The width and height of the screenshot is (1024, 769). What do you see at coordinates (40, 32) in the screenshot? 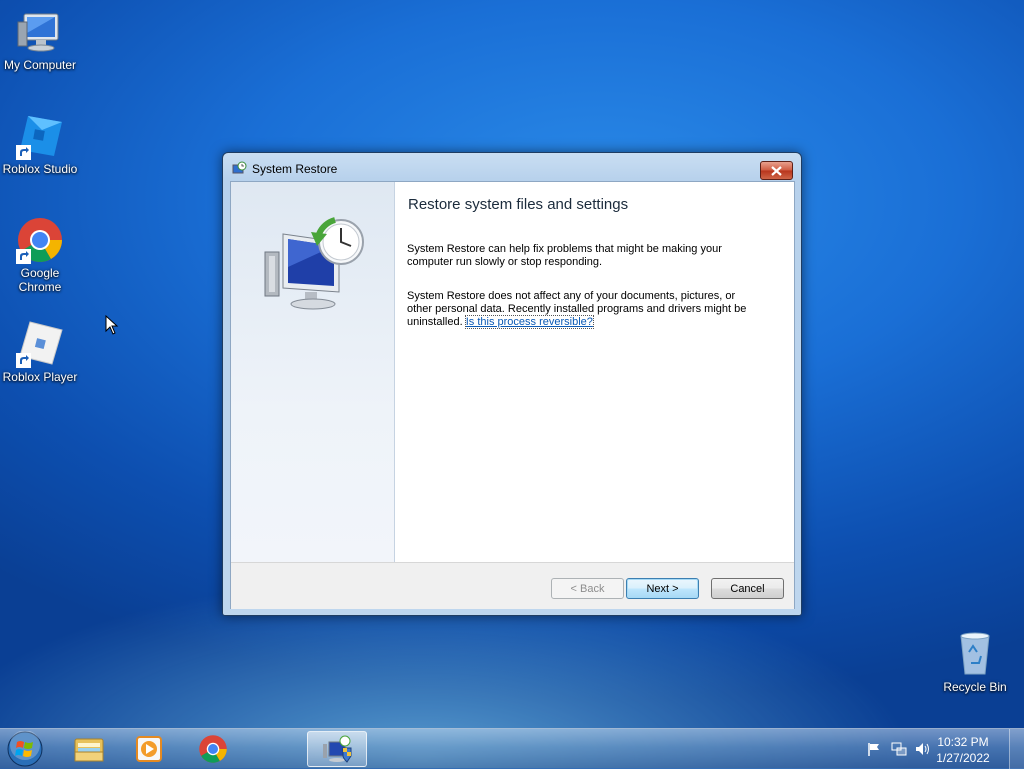
I see `computer-icon` at bounding box center [40, 32].